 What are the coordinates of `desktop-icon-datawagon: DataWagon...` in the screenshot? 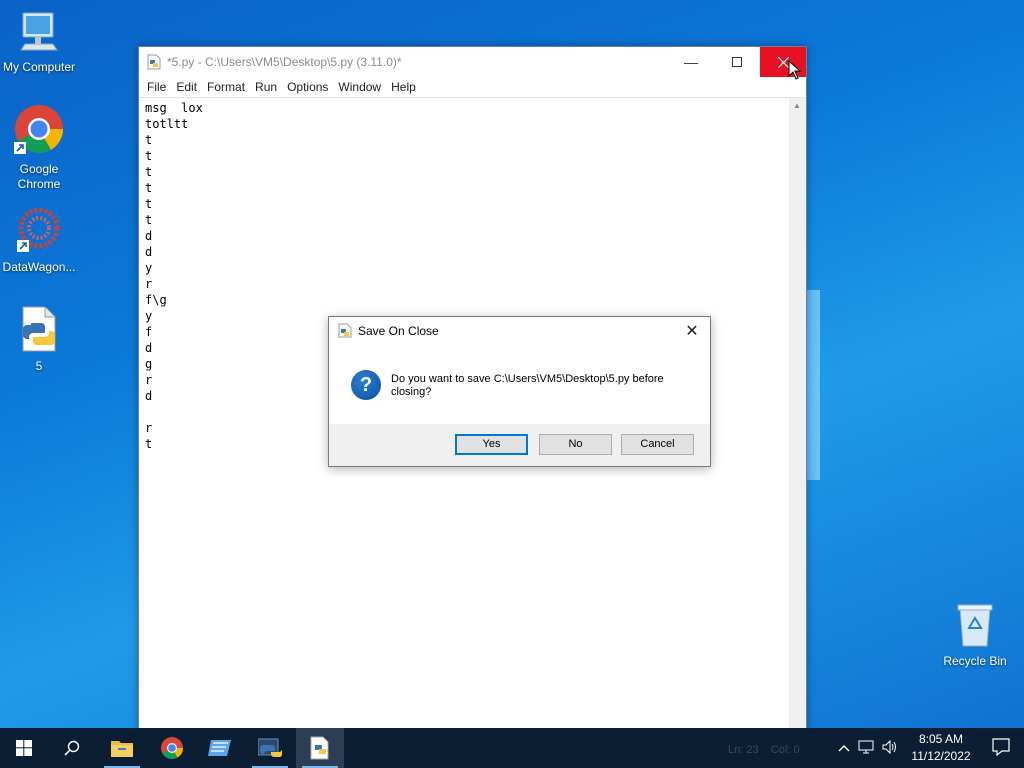 It's located at (39, 240).